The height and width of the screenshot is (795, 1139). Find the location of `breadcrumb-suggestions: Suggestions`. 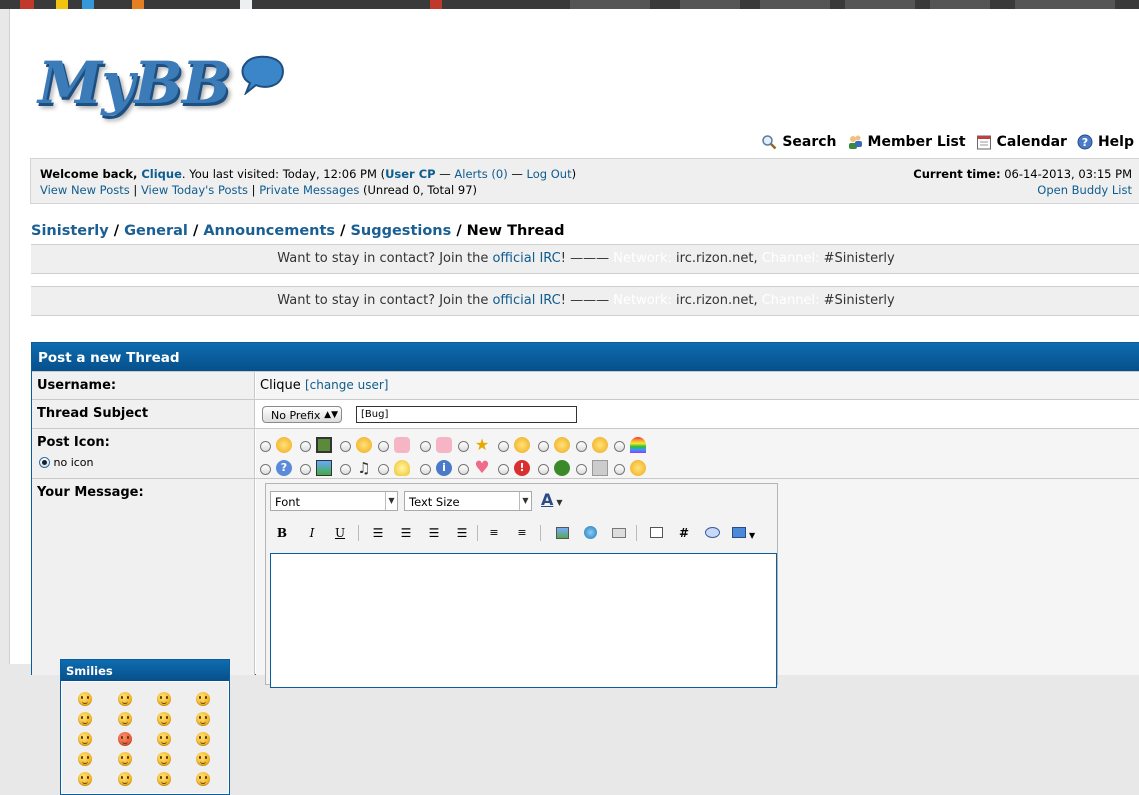

breadcrumb-suggestions: Suggestions is located at coordinates (400, 231).